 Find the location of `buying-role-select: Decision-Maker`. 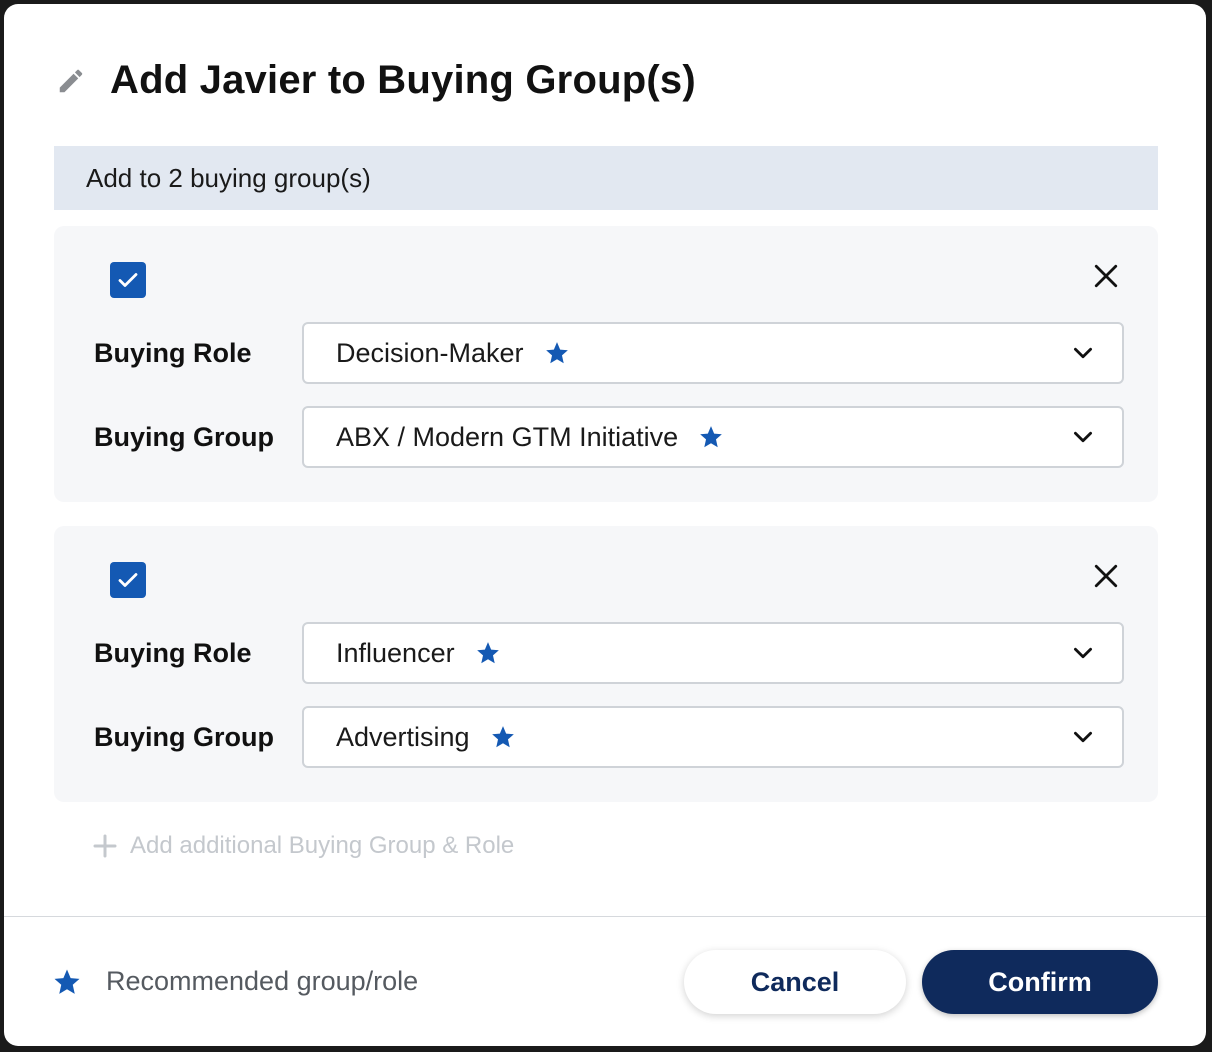

buying-role-select: Decision-Maker is located at coordinates (713, 353).